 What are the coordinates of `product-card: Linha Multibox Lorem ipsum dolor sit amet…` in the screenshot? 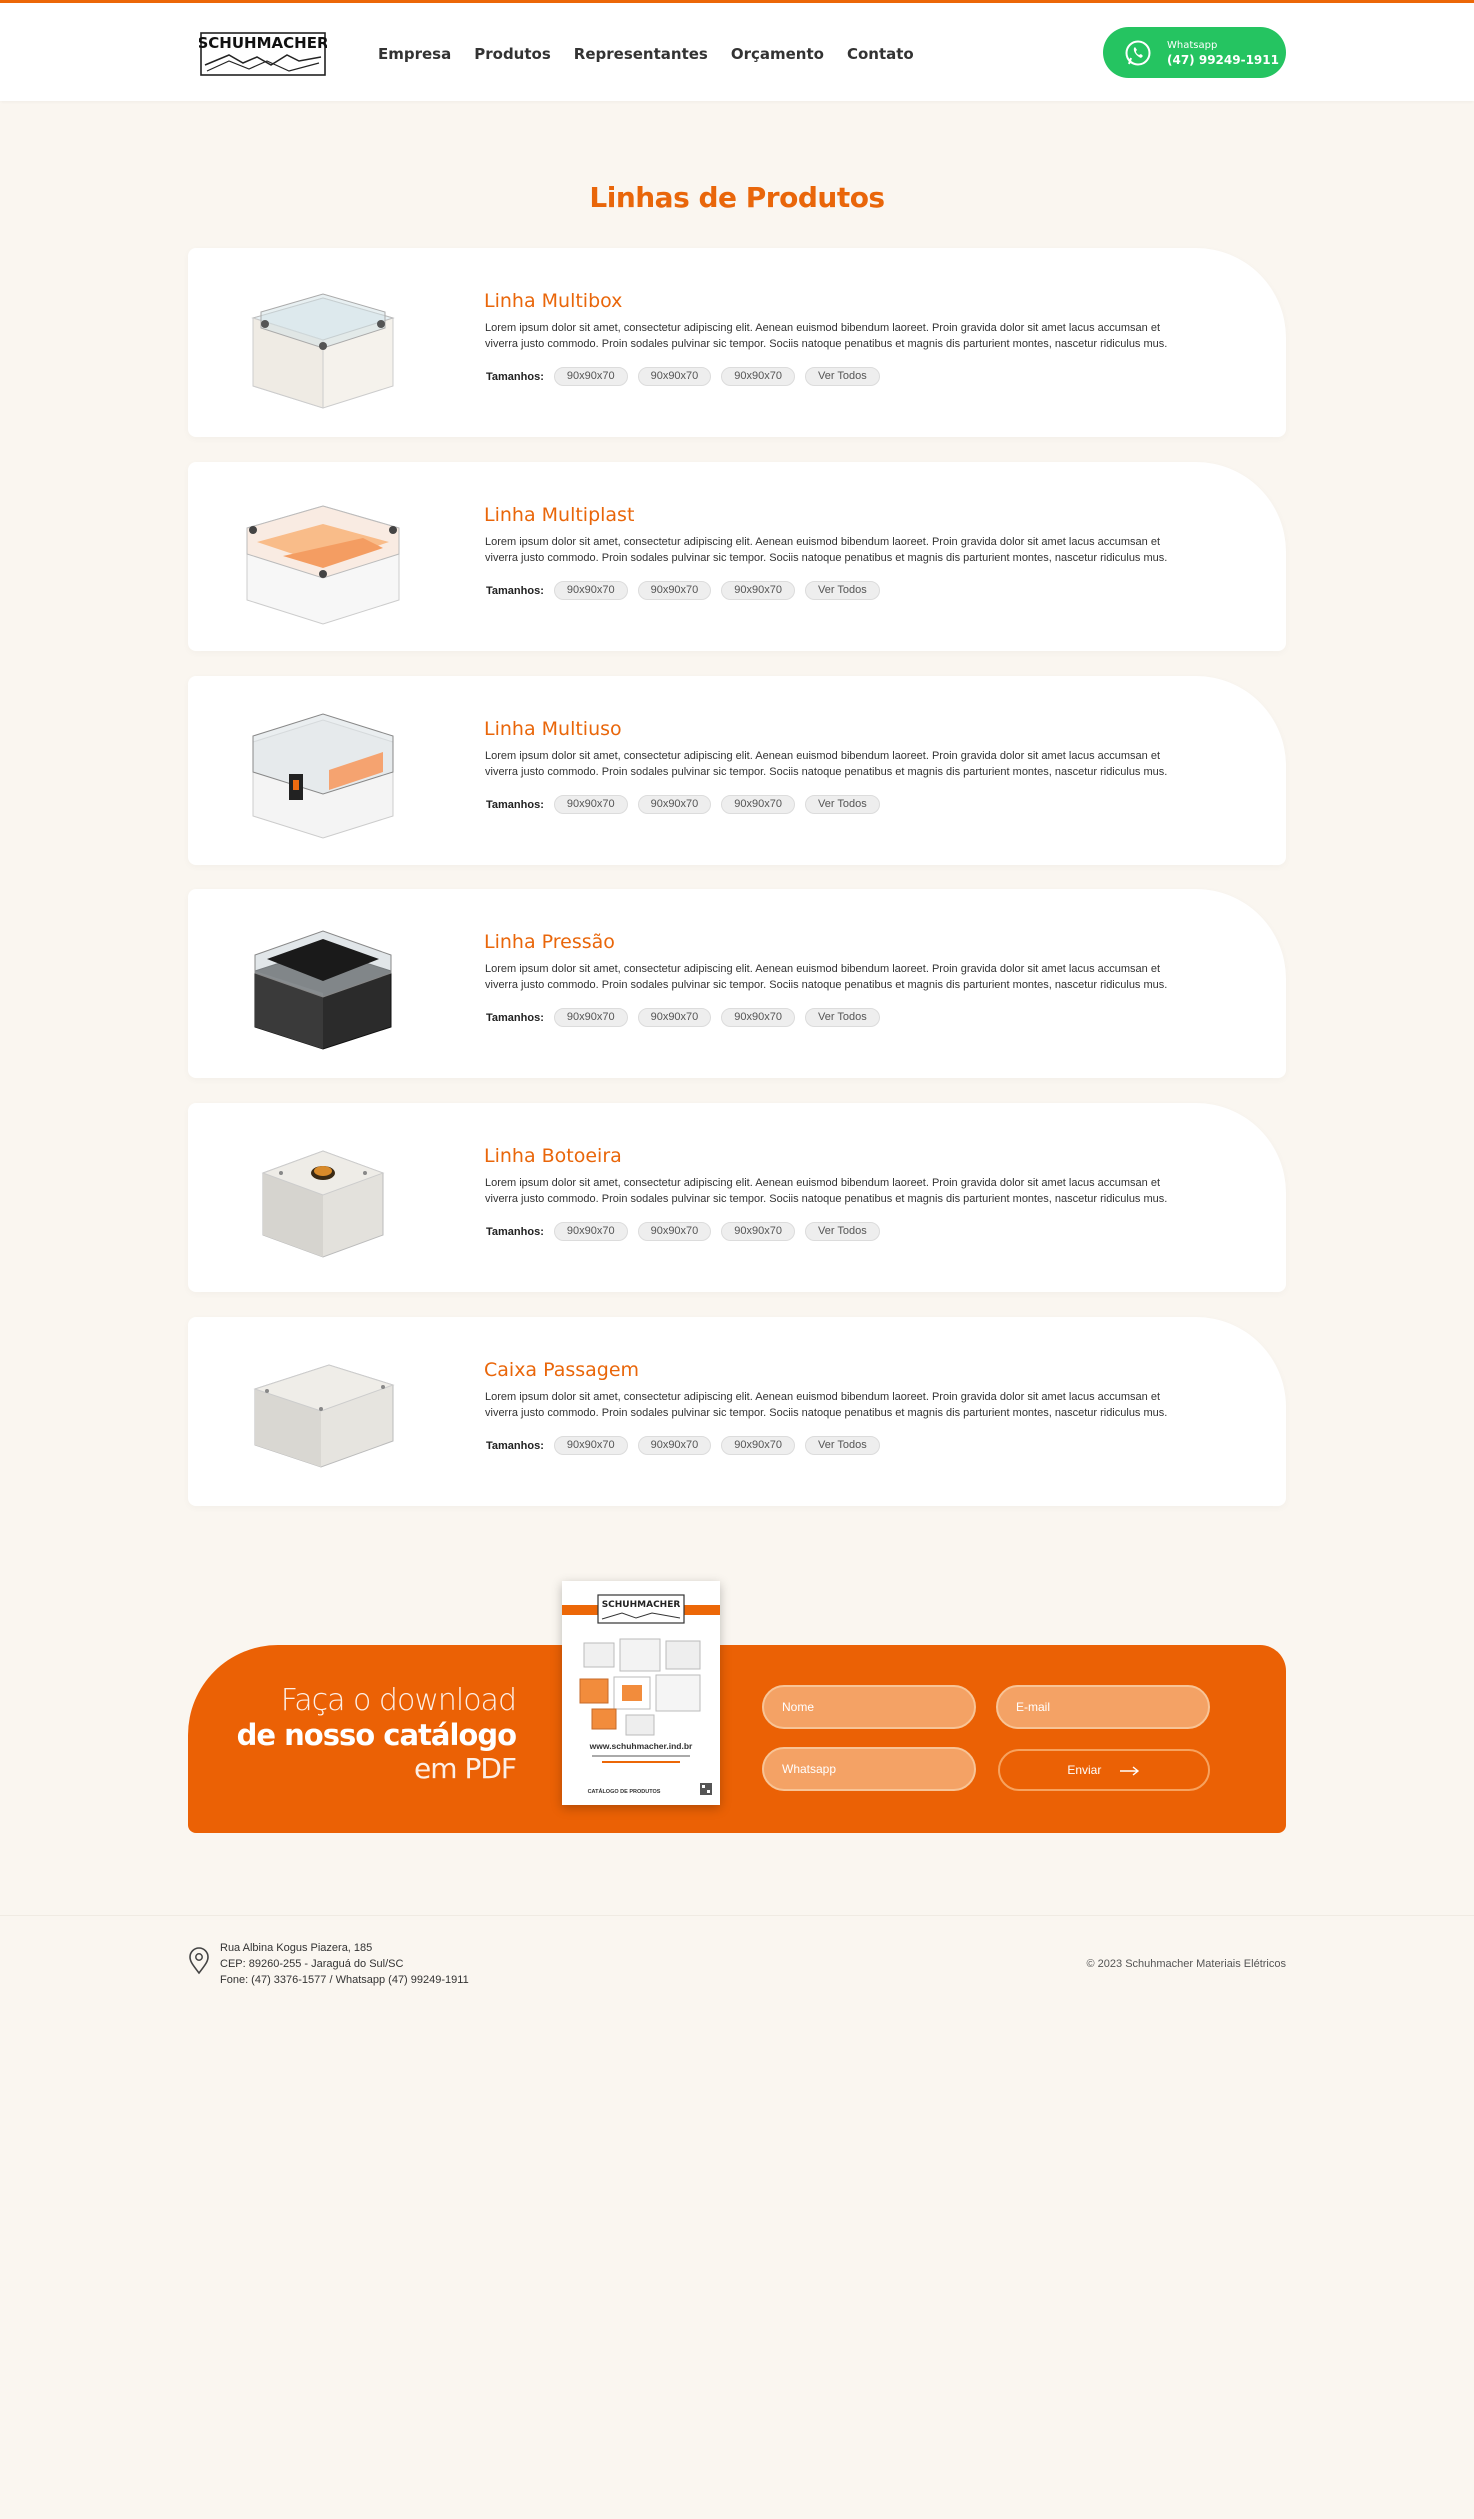 It's located at (737, 342).